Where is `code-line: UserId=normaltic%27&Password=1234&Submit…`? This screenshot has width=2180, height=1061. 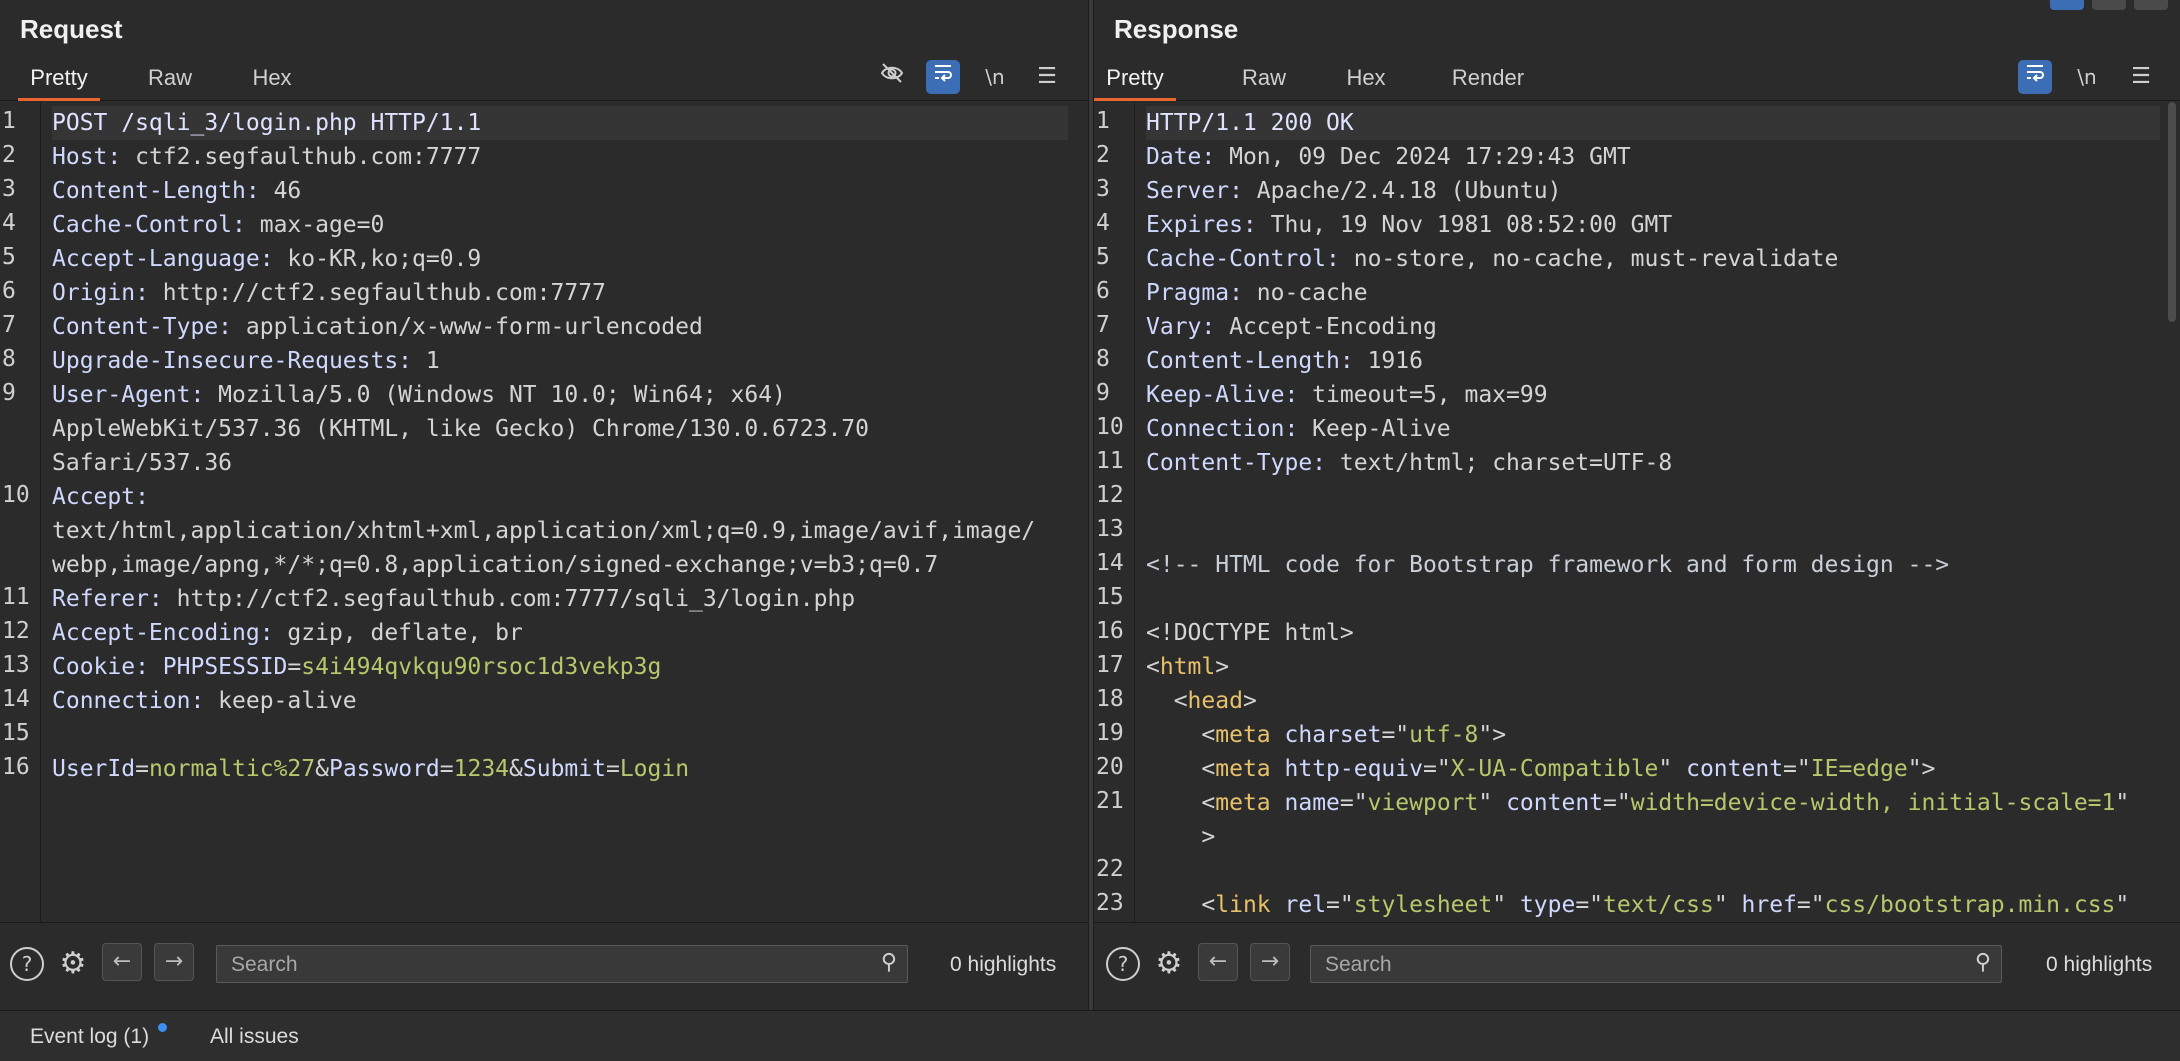 code-line: UserId=normaltic%27&Password=1234&Submit… is located at coordinates (560, 769).